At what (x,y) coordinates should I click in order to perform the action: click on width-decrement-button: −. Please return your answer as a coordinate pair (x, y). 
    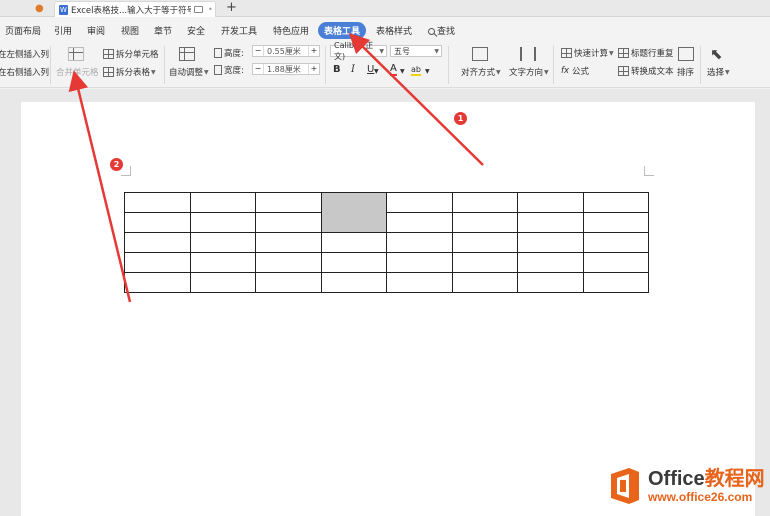
    Looking at the image, I should click on (258, 69).